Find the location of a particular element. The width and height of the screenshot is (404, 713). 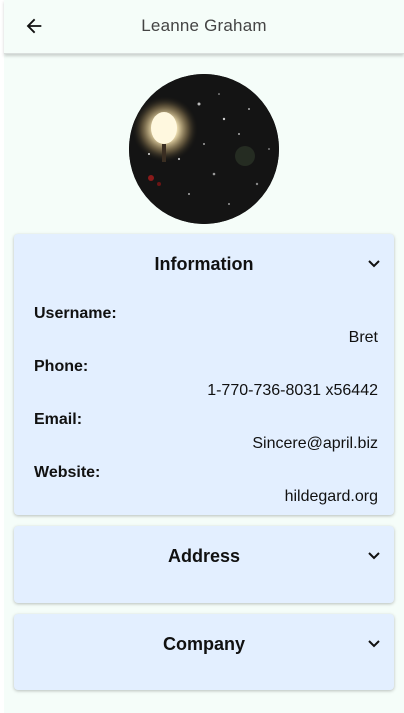

phone-label: Phone: is located at coordinates (61, 366).